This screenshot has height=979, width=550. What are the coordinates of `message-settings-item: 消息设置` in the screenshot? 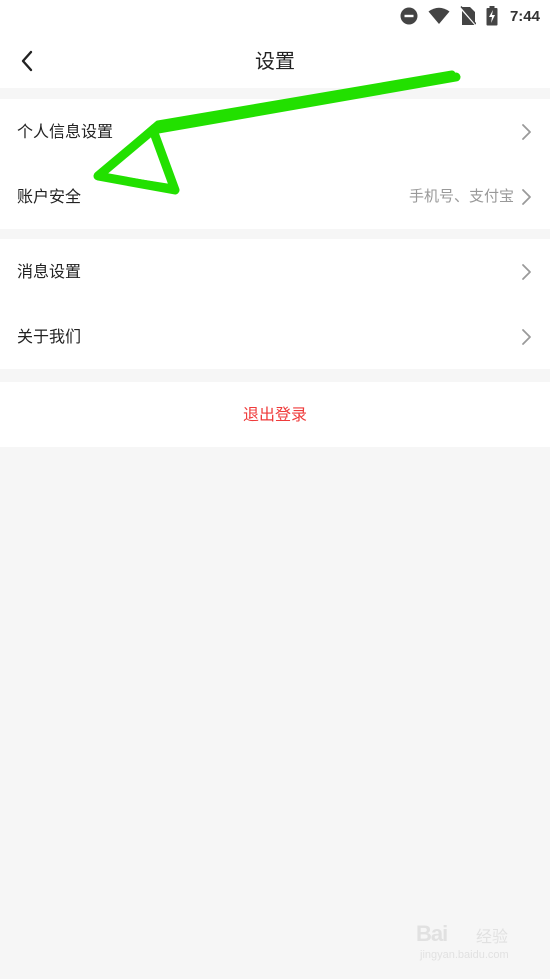 It's located at (275, 271).